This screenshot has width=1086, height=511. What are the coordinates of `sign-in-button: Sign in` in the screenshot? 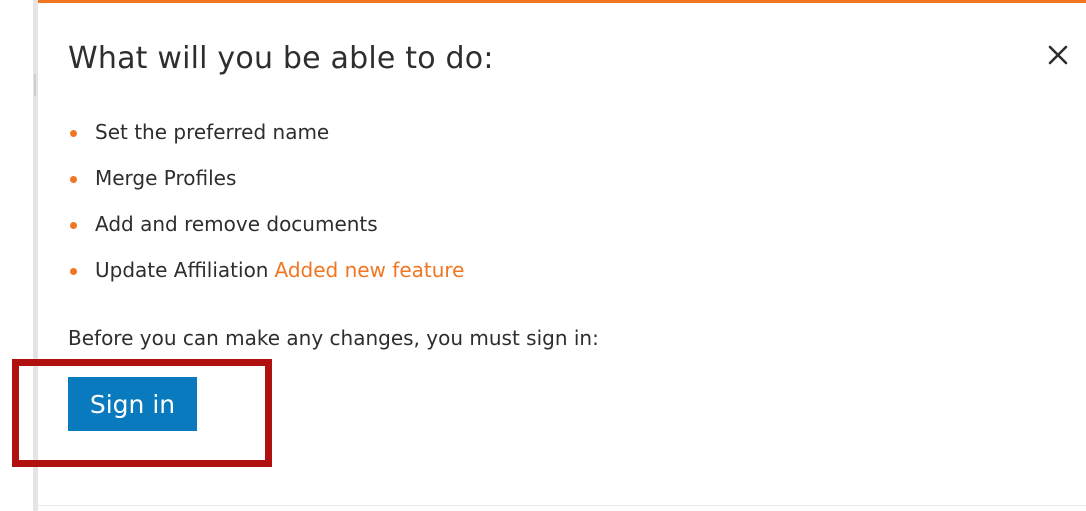 It's located at (132, 404).